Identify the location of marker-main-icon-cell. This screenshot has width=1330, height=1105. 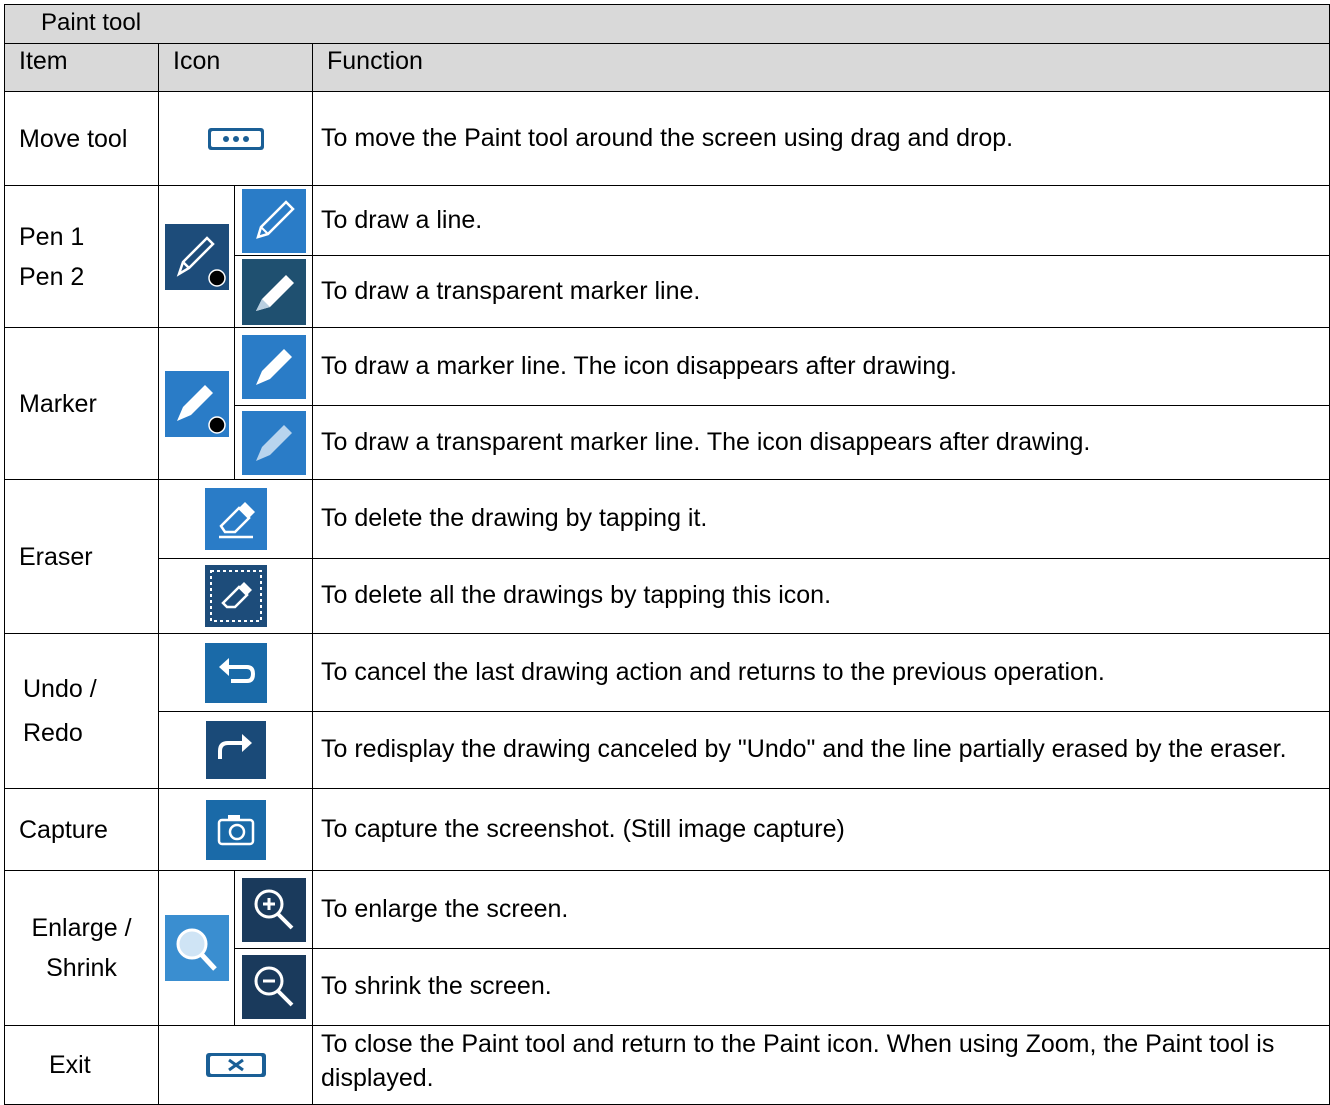
(196, 403).